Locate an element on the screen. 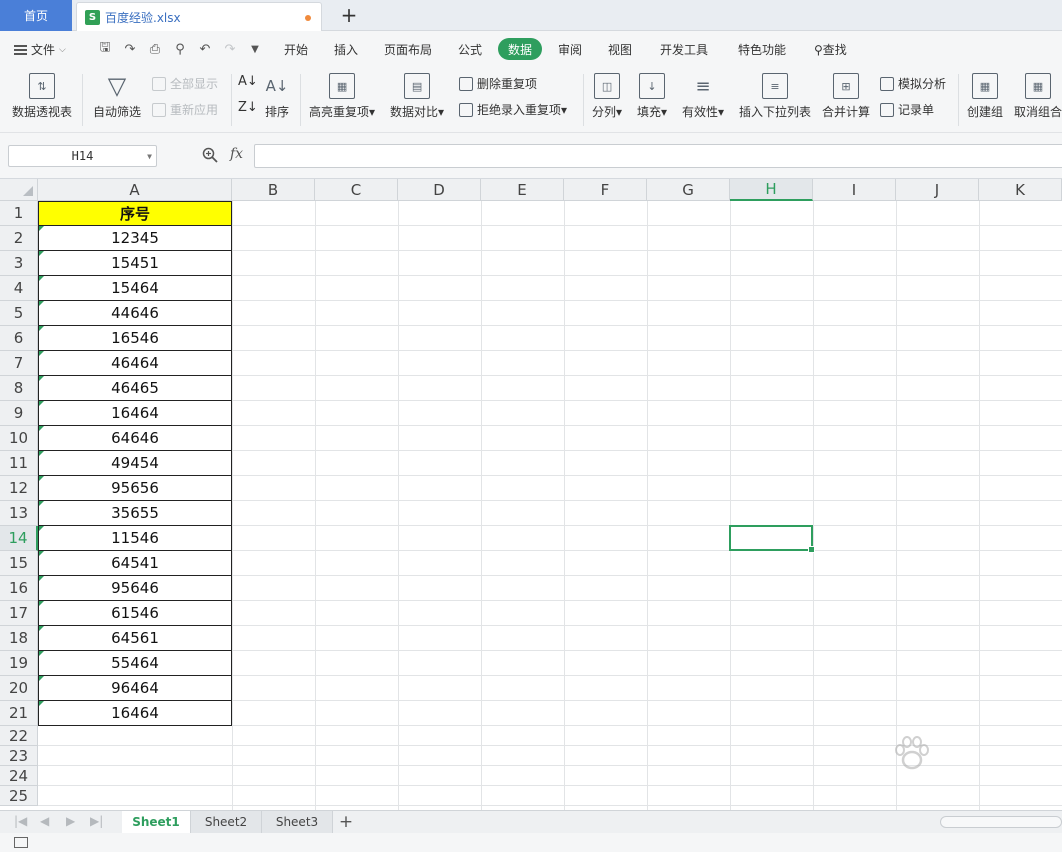  cell-a1-header: 序号 is located at coordinates (135, 213).